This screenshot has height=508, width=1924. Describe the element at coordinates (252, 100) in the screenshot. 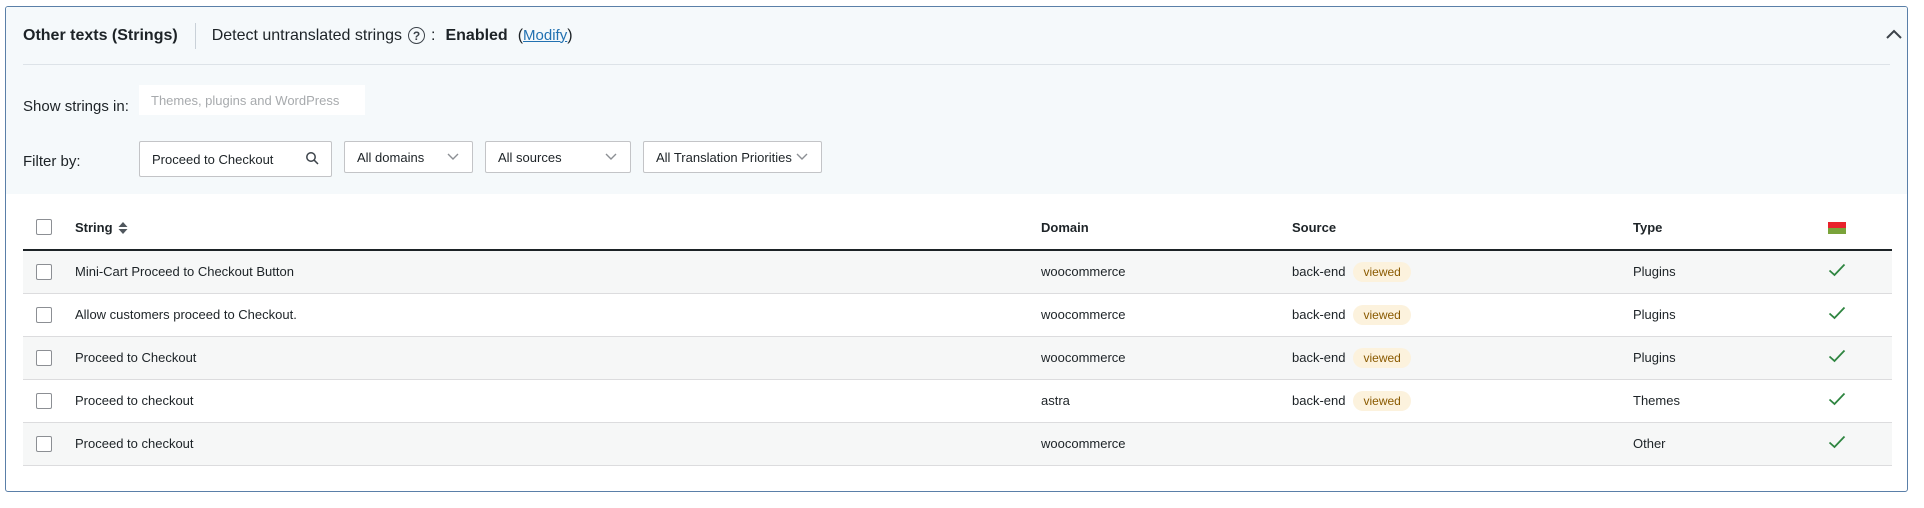

I see `show-in-input: Themes, plugins and WordPress` at that location.